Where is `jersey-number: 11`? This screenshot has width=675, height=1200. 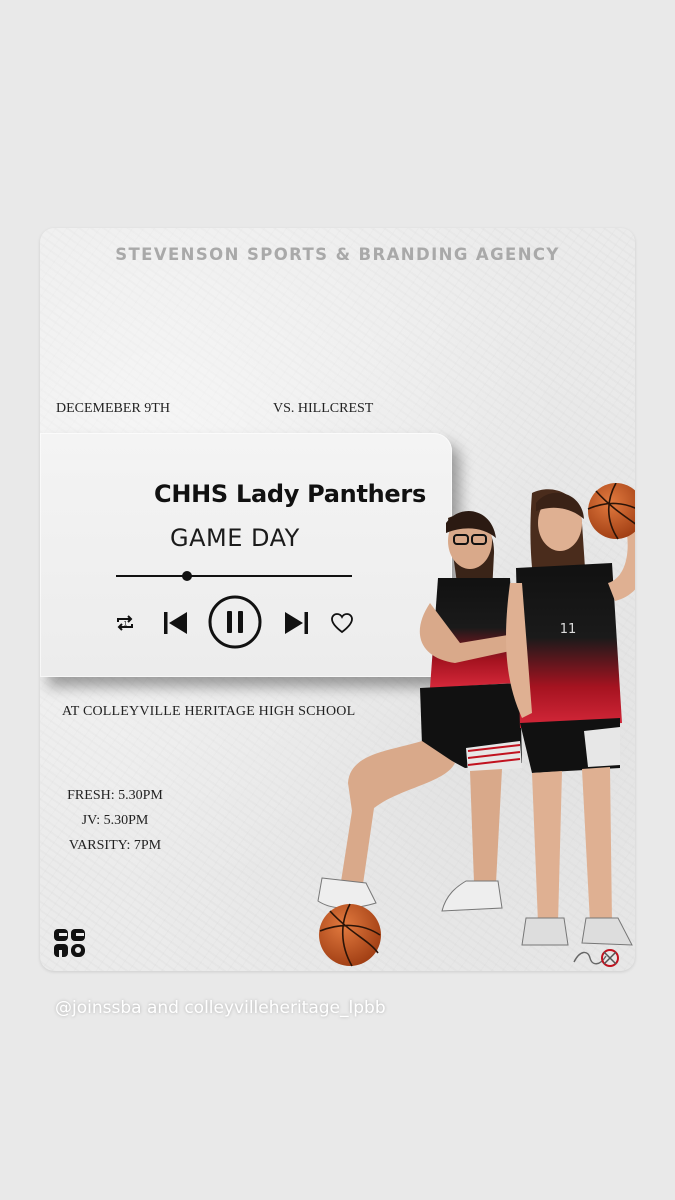
jersey-number: 11 is located at coordinates (568, 629).